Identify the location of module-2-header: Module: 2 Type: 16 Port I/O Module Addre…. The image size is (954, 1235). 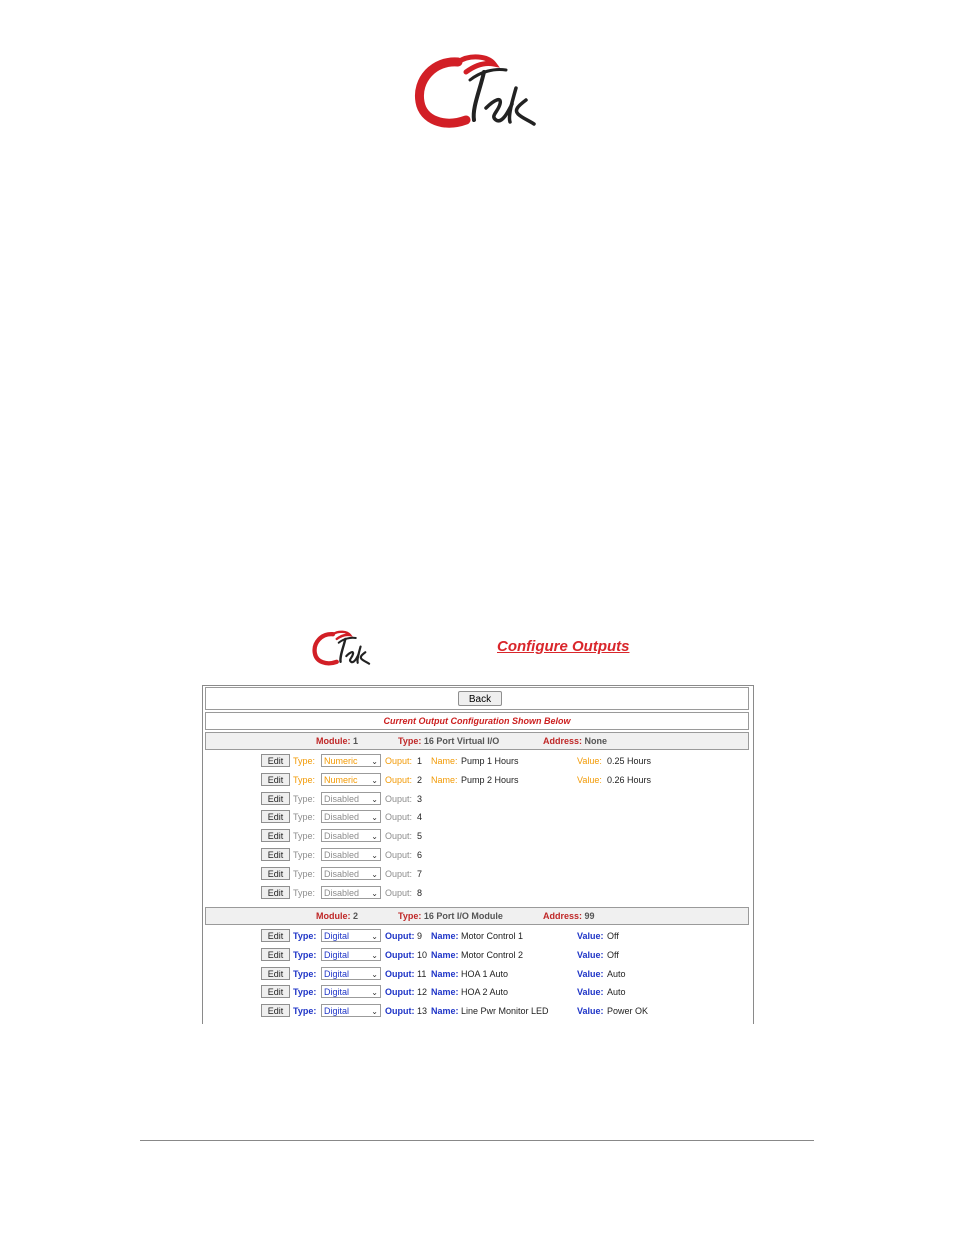
(477, 916).